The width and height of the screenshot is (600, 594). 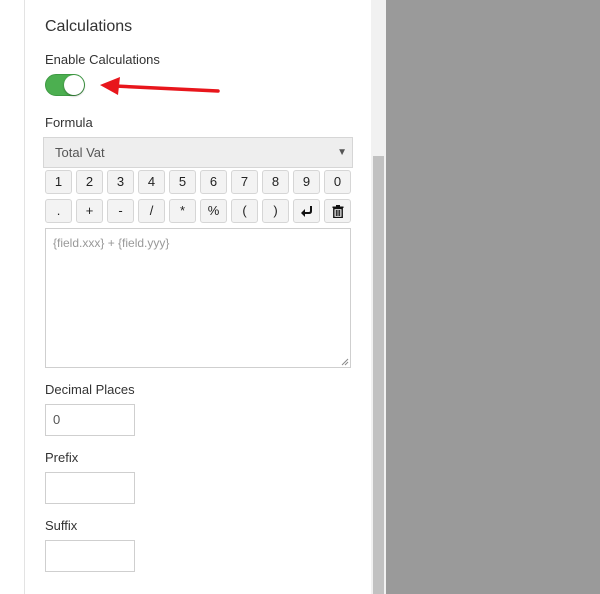 What do you see at coordinates (160, 86) in the screenshot?
I see `red-arrow-annotation` at bounding box center [160, 86].